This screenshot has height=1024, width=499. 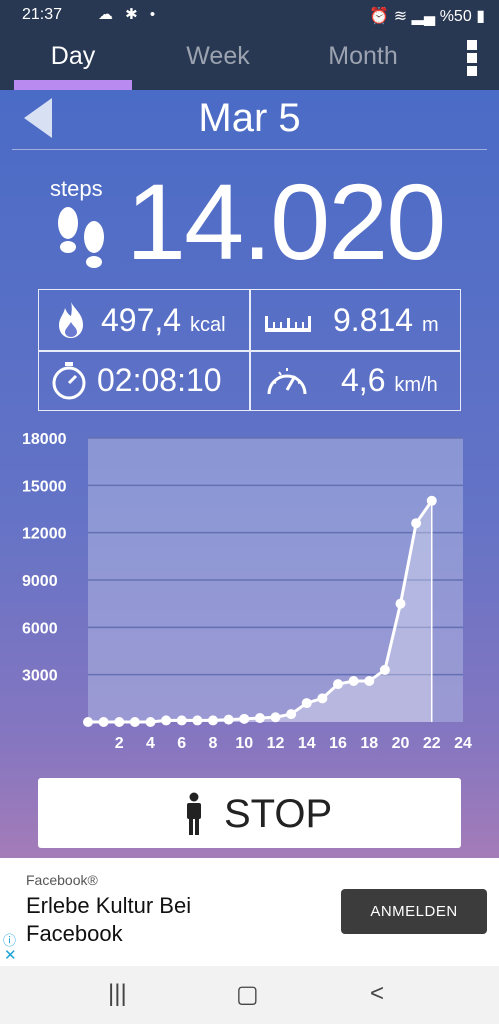 I want to click on calories-stat: 497,4 kcal, so click(x=163, y=320).